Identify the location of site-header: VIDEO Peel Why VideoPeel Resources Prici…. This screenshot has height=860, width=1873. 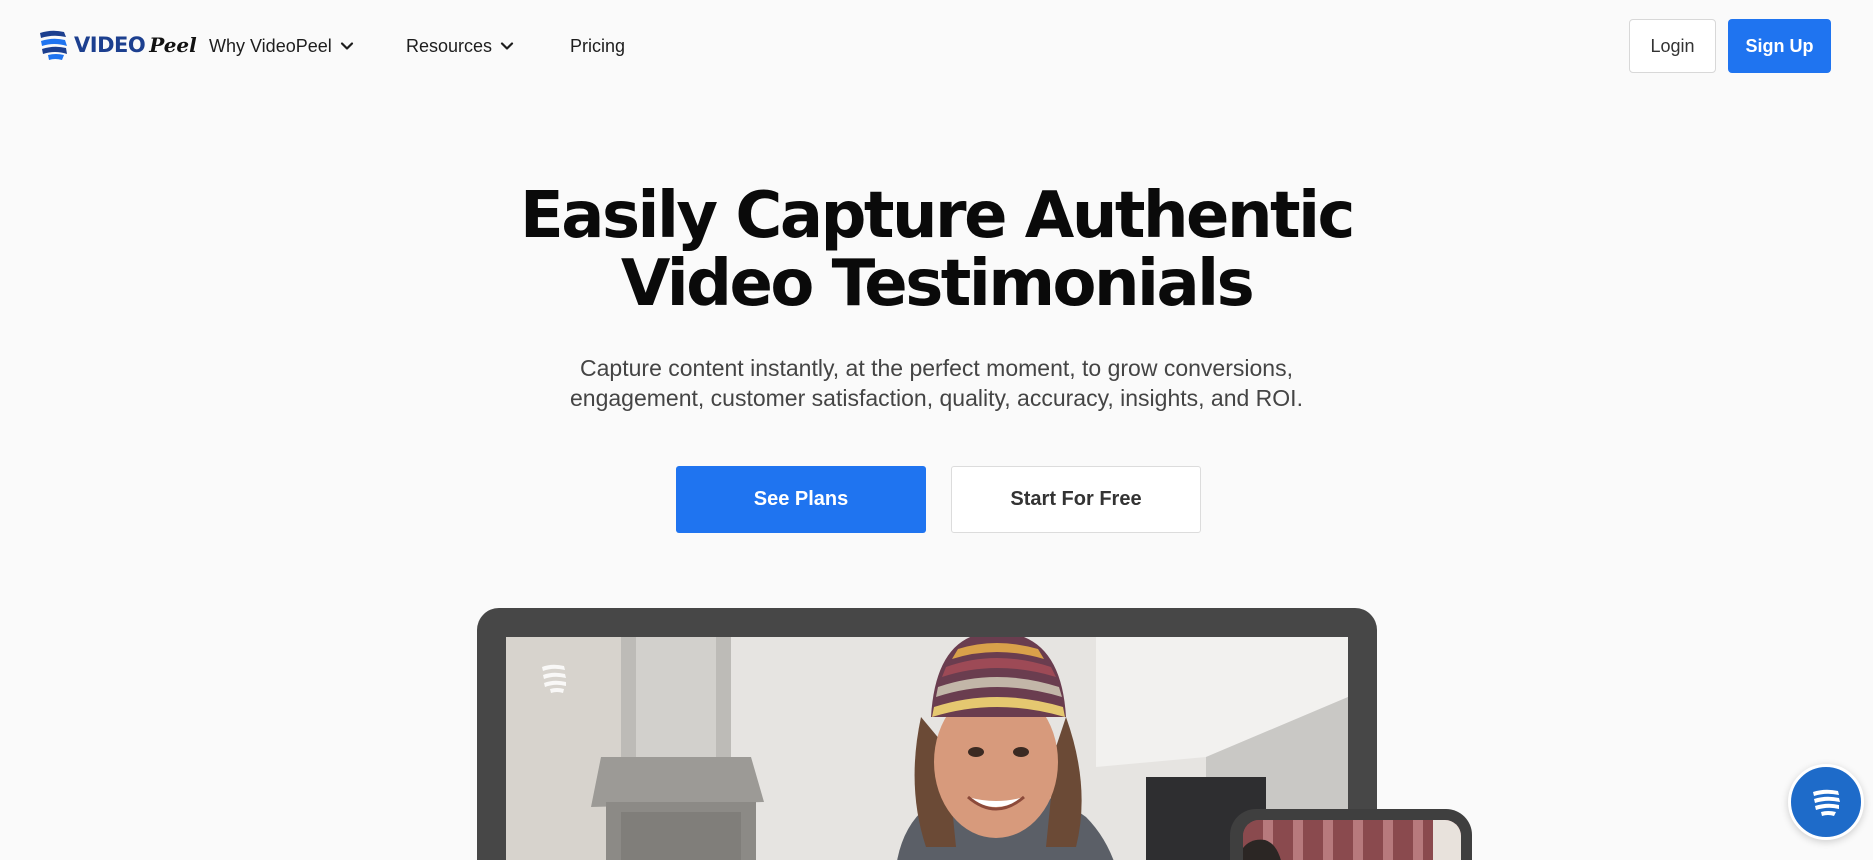
(936, 46).